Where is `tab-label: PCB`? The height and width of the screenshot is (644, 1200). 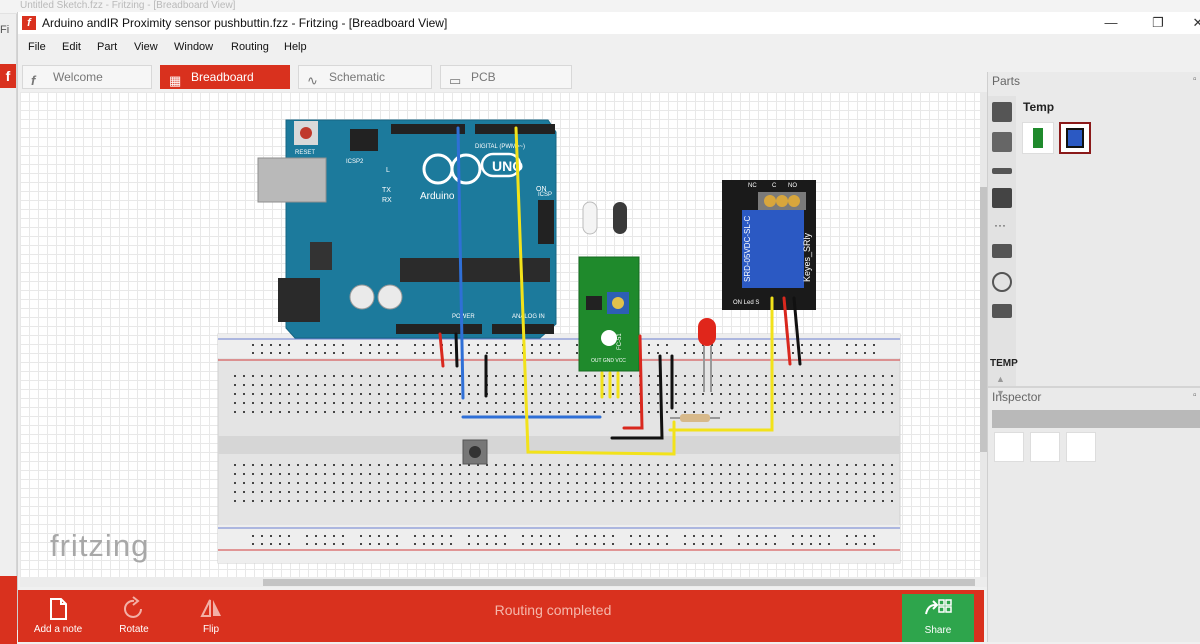
tab-label: PCB is located at coordinates (483, 77).